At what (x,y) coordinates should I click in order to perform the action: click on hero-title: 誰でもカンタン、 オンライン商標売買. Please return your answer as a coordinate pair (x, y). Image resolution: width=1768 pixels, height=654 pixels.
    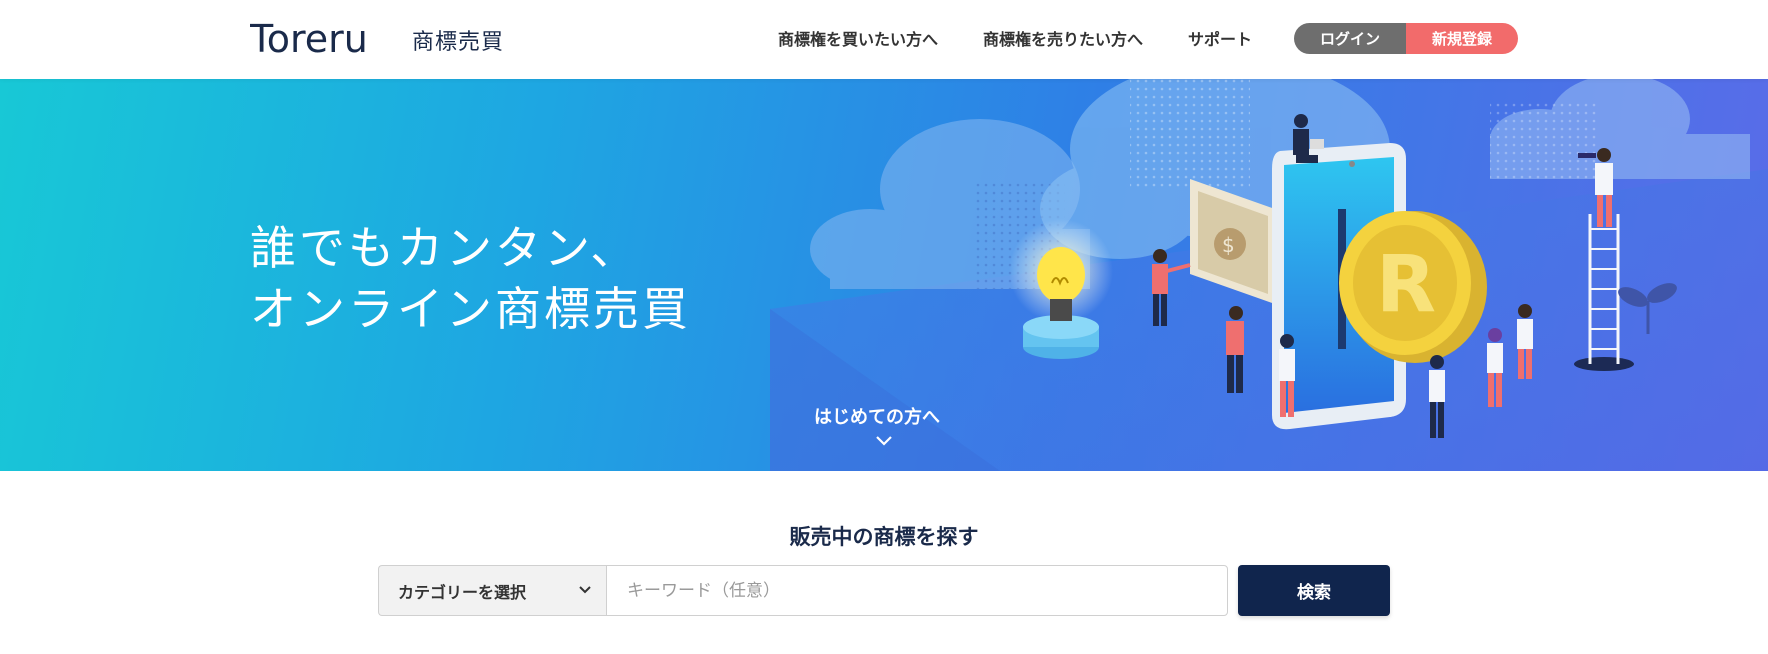
    Looking at the image, I should click on (470, 279).